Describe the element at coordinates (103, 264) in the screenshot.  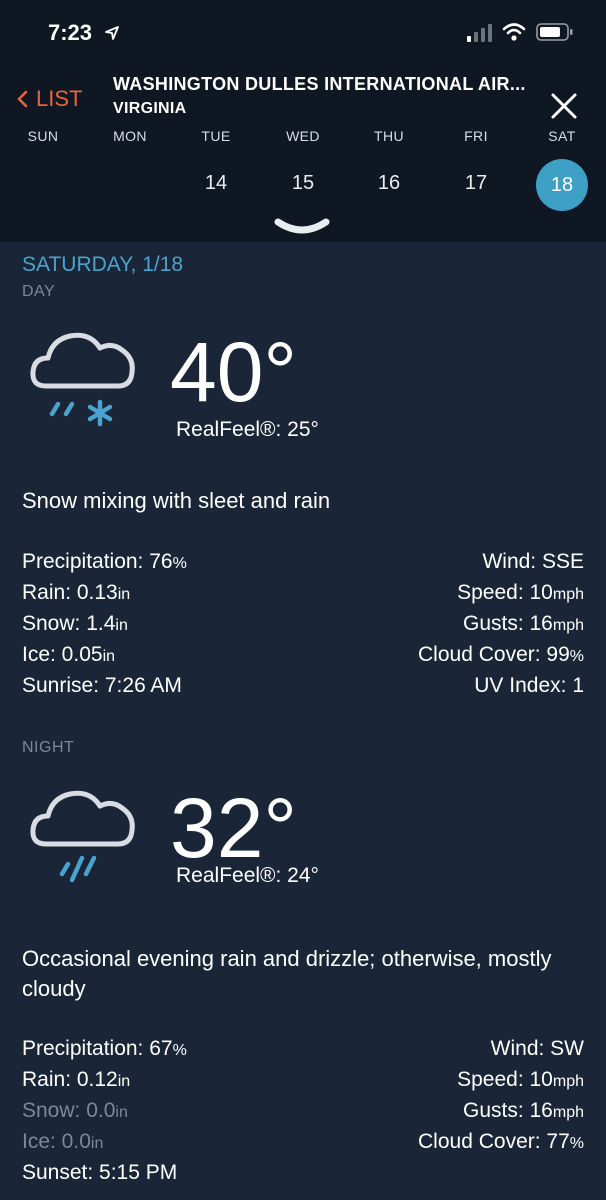
I see `forecast-date-title: SATURDAY, 1/18` at that location.